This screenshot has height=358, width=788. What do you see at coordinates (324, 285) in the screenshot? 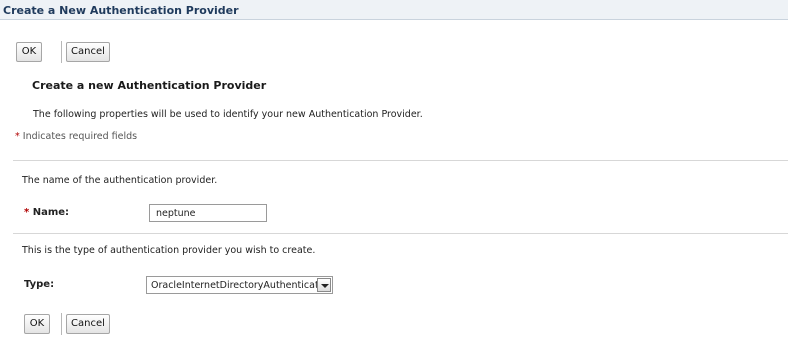
I see `chevron-down-icon` at bounding box center [324, 285].